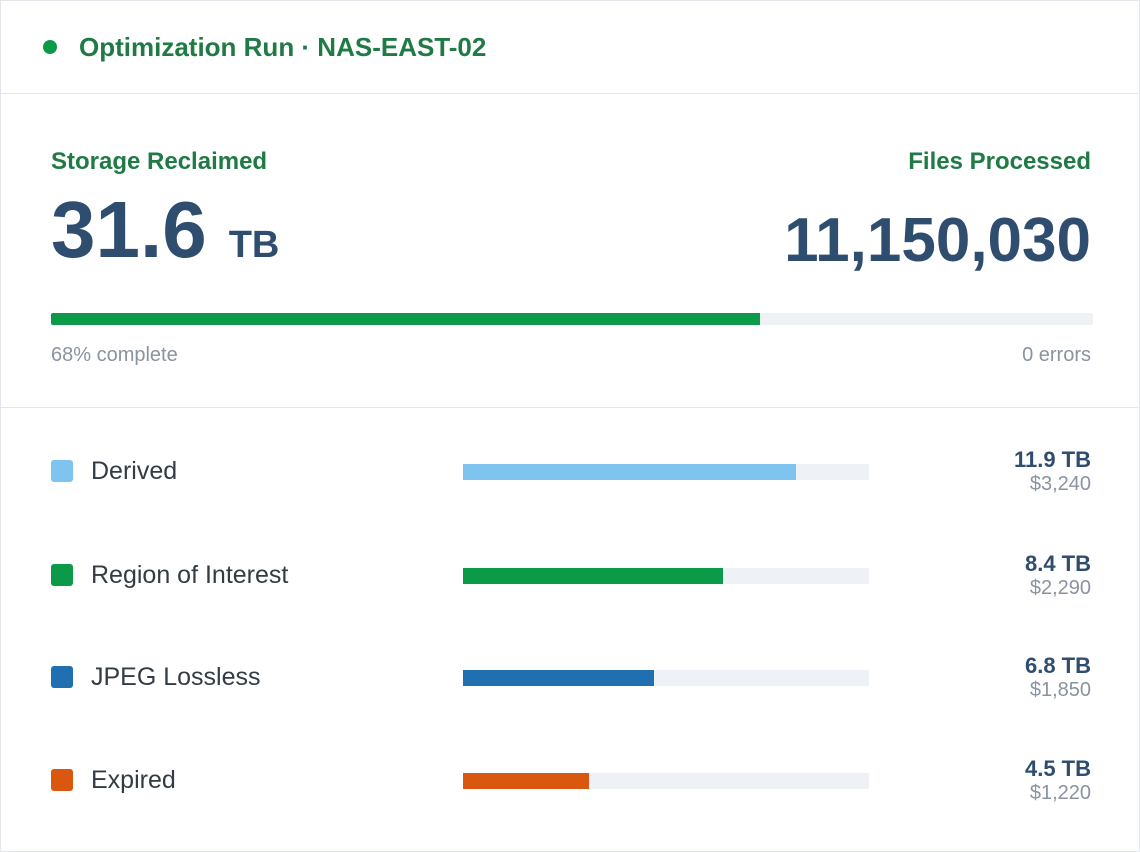 The width and height of the screenshot is (1140, 852). I want to click on region-of-interest-swatch, so click(62, 575).